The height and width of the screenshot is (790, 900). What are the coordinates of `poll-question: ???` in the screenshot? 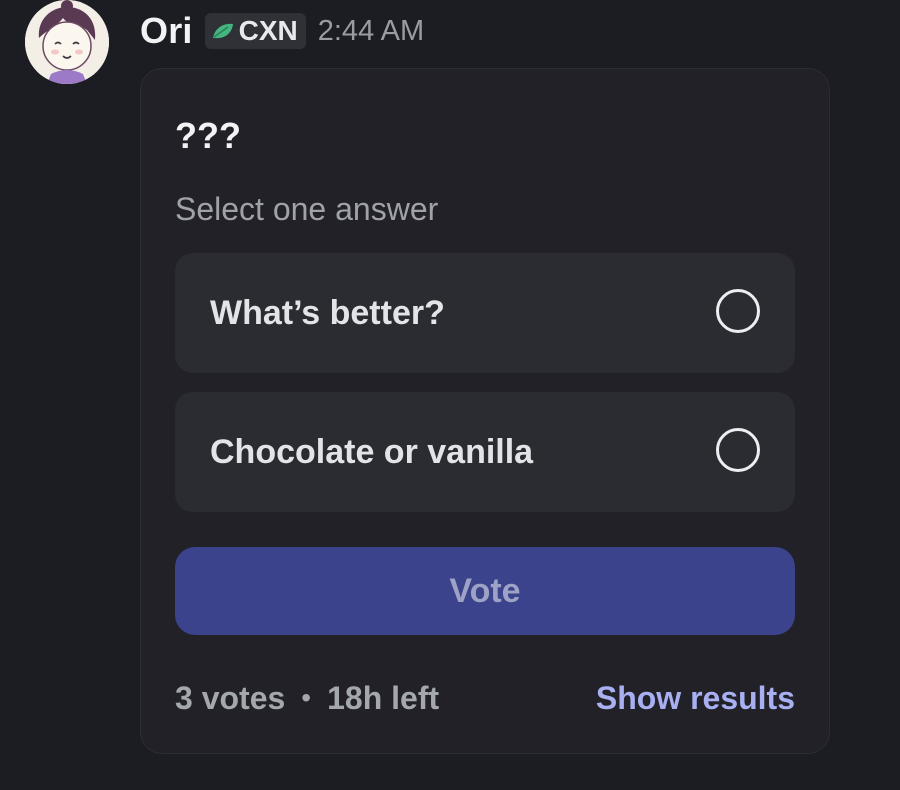 It's located at (208, 135).